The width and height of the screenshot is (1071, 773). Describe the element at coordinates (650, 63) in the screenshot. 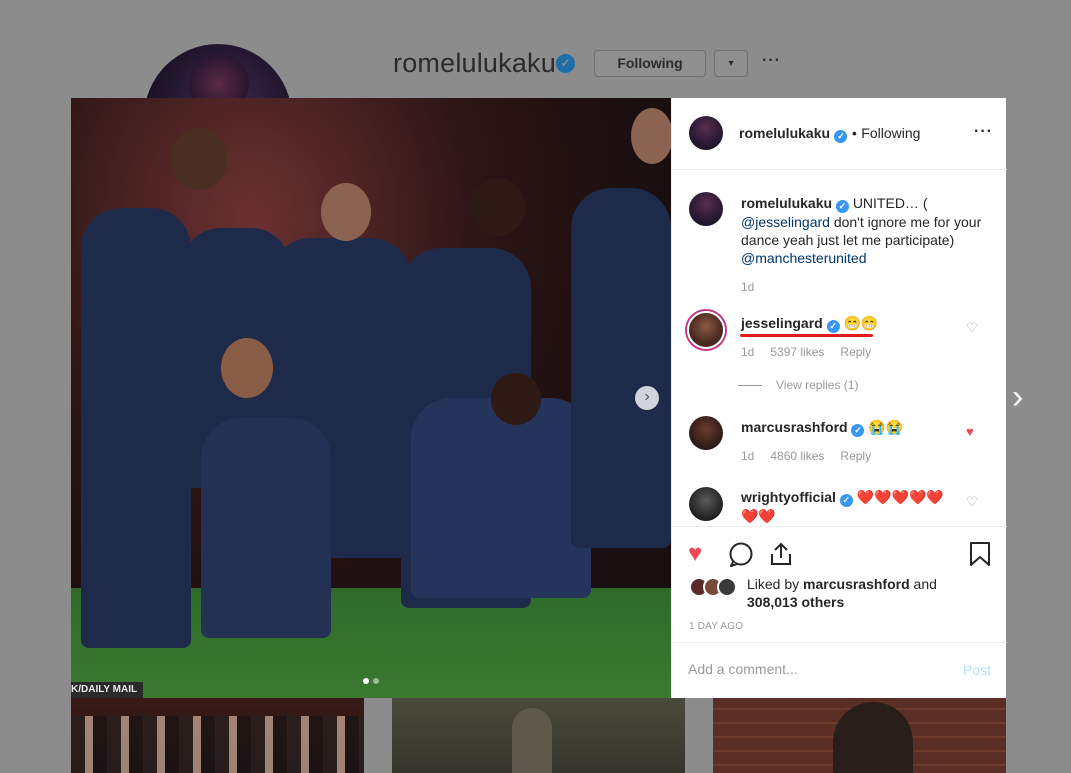

I see `following-button: Following` at that location.